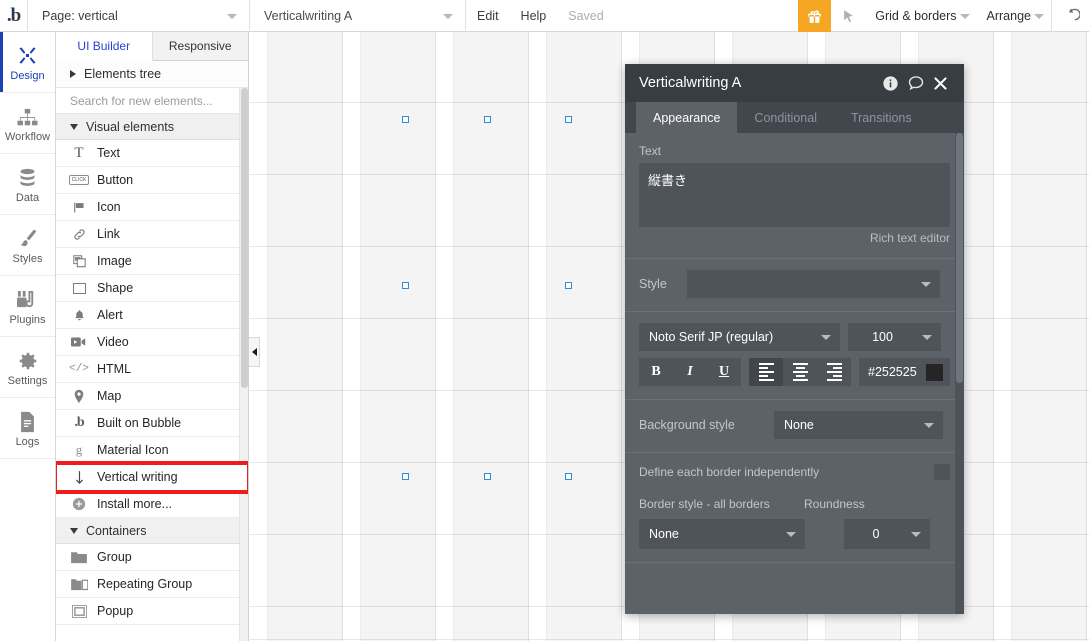 This screenshot has height=641, width=1089. Describe the element at coordinates (815, 16) in the screenshot. I see `gift-icon` at that location.